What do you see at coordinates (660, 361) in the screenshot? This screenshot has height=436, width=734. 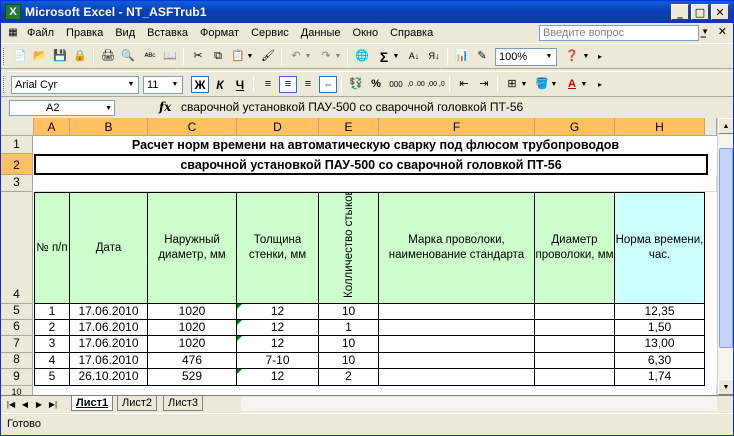 I see `cell-h8: 6,30` at bounding box center [660, 361].